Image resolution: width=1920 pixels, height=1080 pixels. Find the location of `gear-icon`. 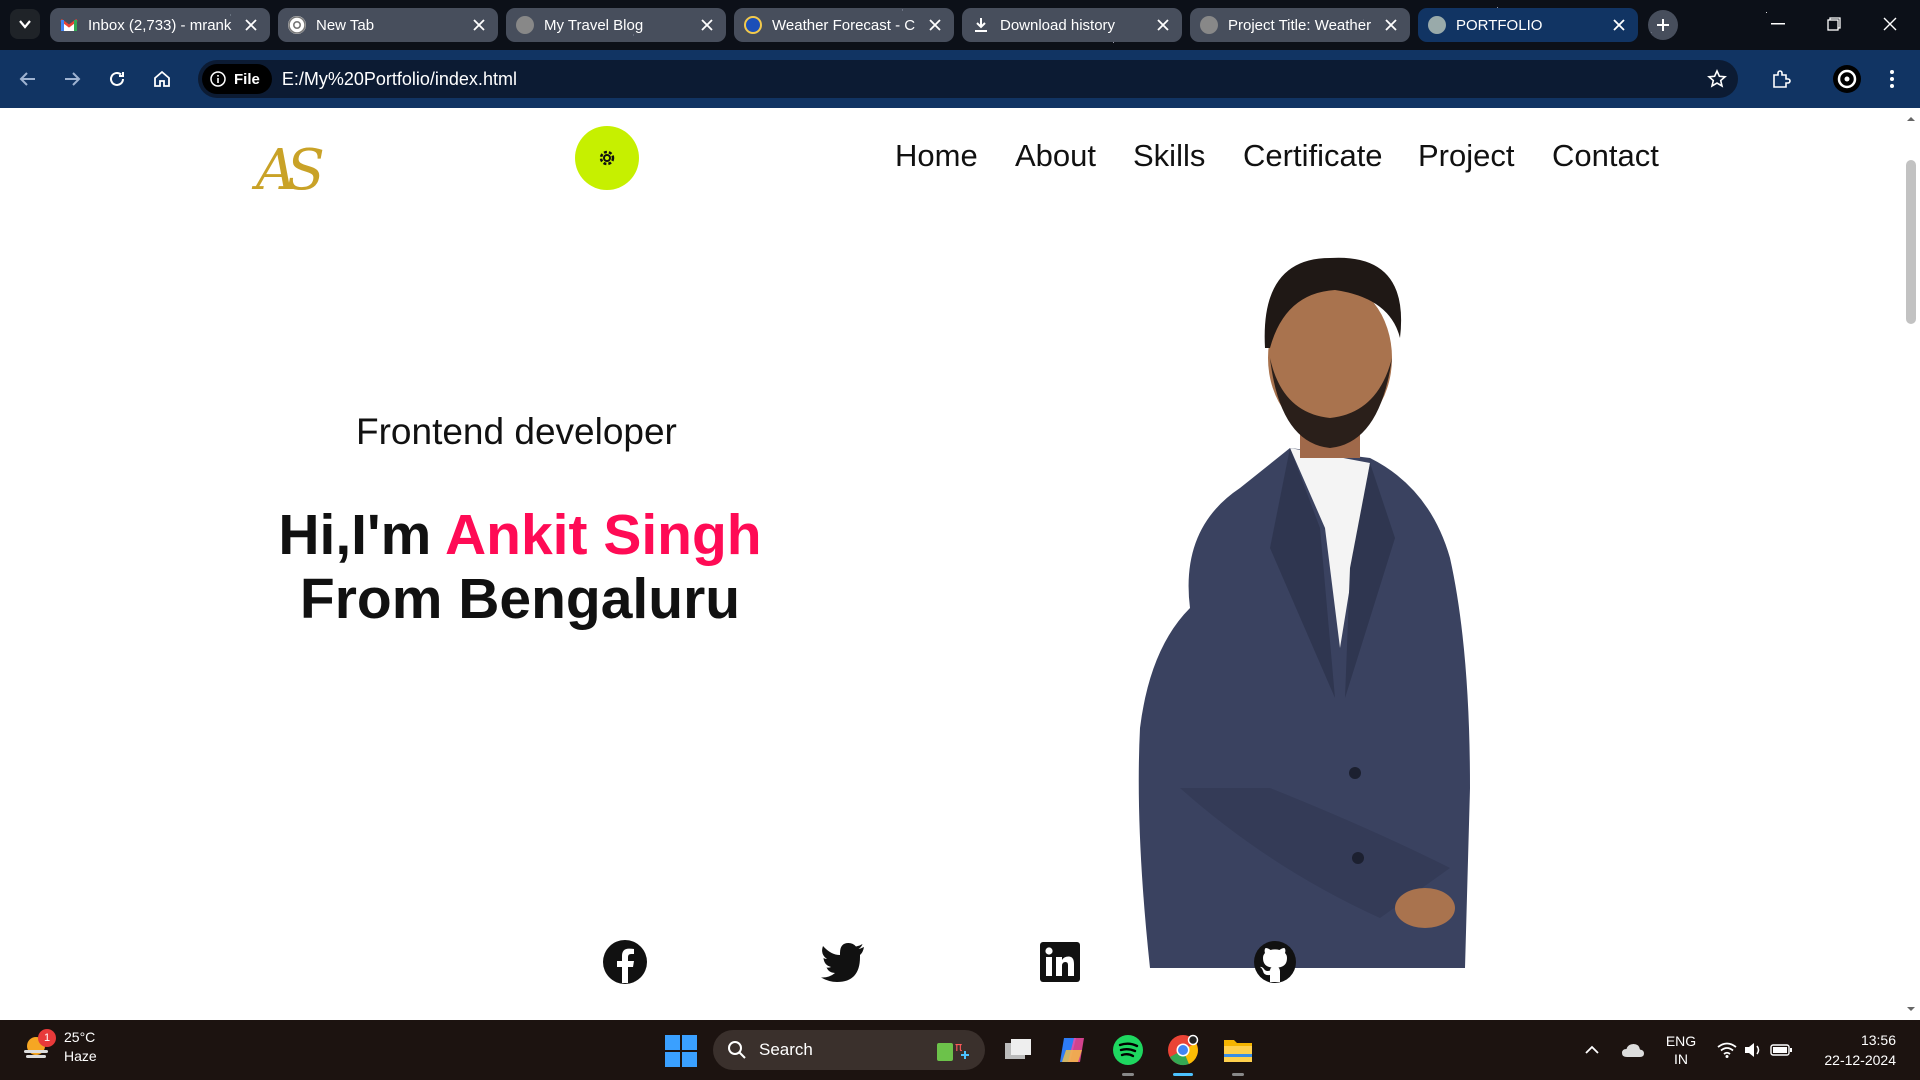

gear-icon is located at coordinates (607, 158).